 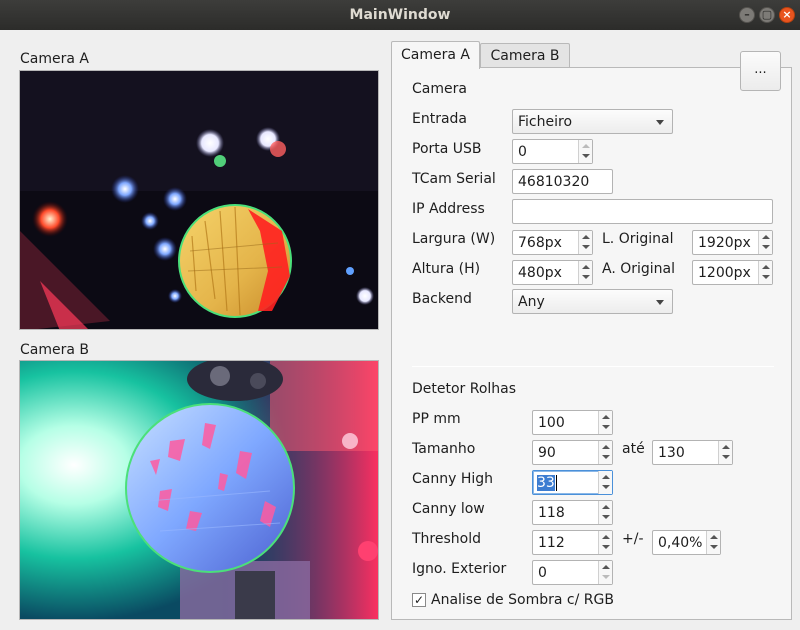 What do you see at coordinates (639, 269) in the screenshot?
I see `a-original-label: A. Original` at bounding box center [639, 269].